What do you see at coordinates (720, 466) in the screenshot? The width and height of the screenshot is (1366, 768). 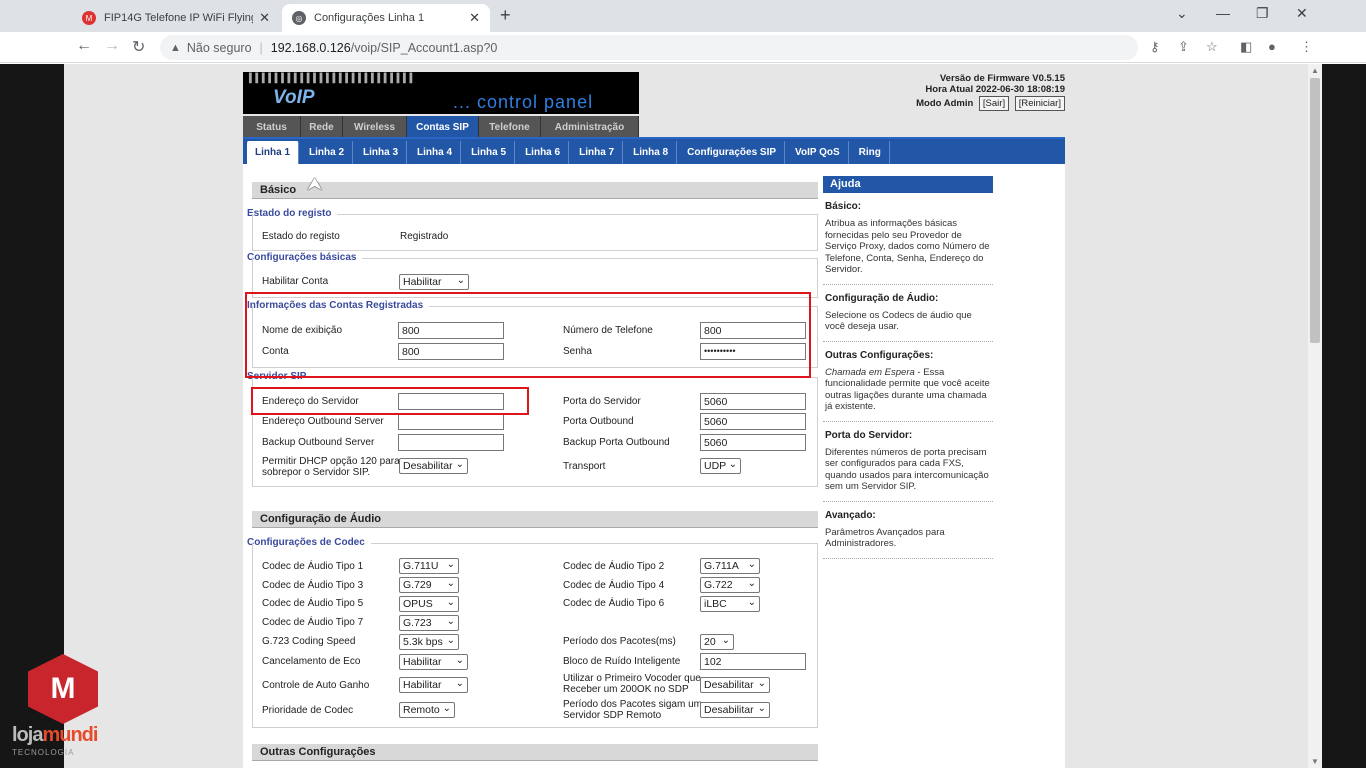 I see `transport-select: UDP ⌄` at bounding box center [720, 466].